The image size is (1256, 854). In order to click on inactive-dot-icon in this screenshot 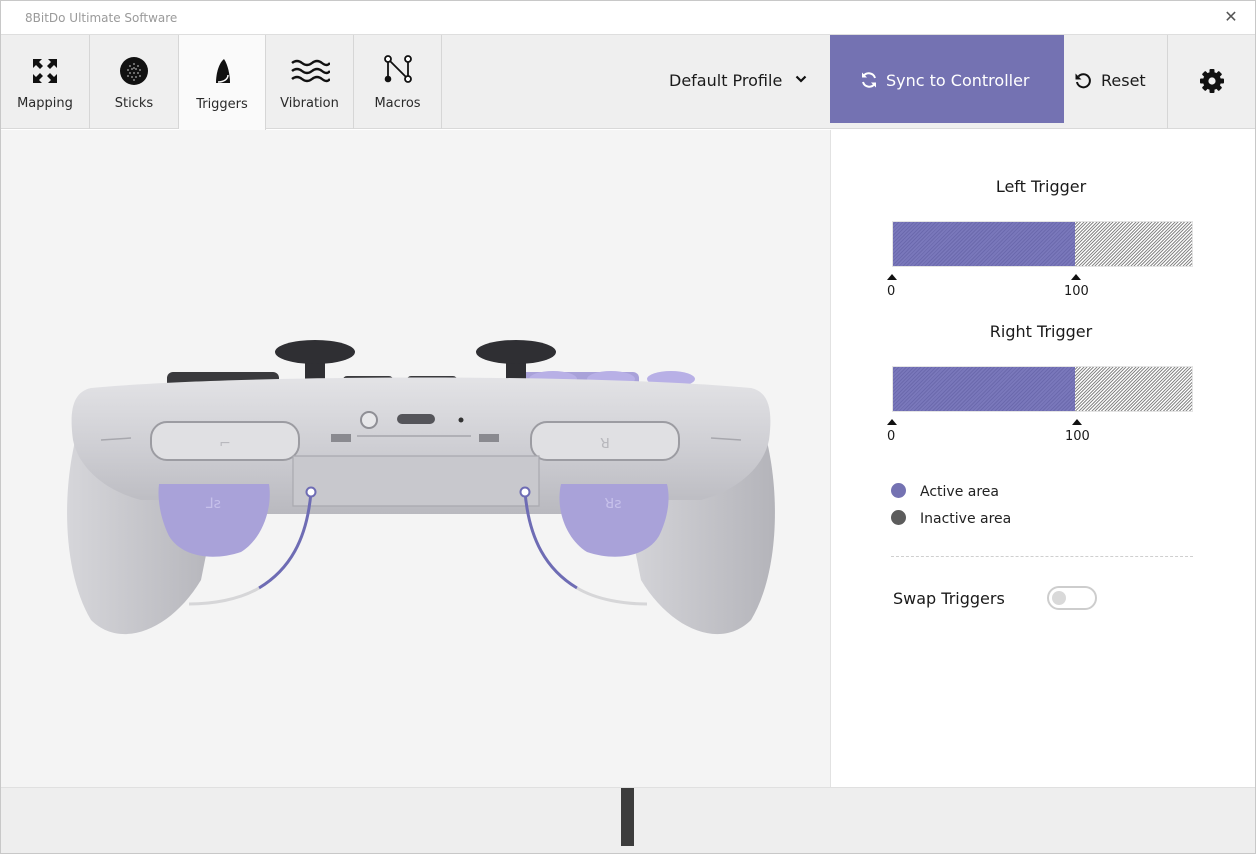, I will do `click(898, 517)`.